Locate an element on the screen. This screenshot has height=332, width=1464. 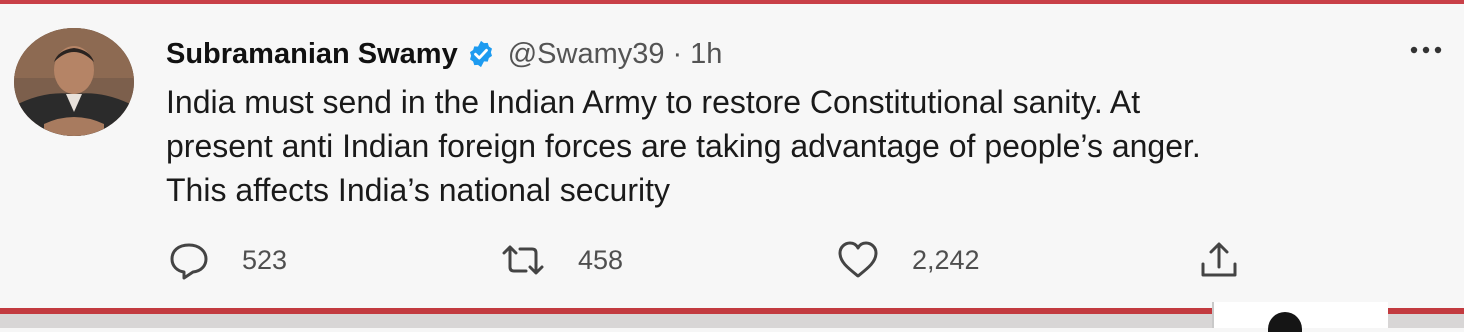
share-button is located at coordinates (1219, 260).